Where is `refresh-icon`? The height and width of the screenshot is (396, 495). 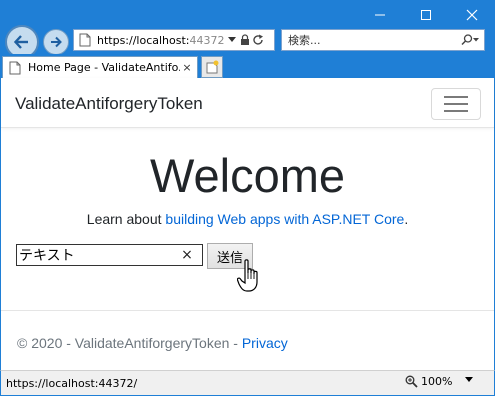
refresh-icon is located at coordinates (257, 39).